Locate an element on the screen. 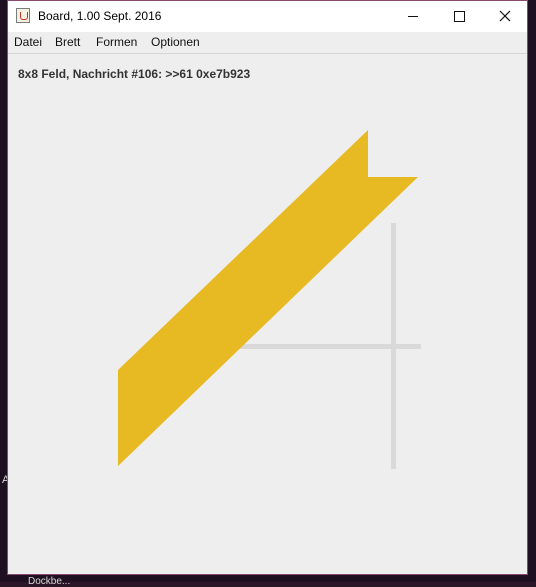 This screenshot has height=587, width=536. close-icon is located at coordinates (505, 16).